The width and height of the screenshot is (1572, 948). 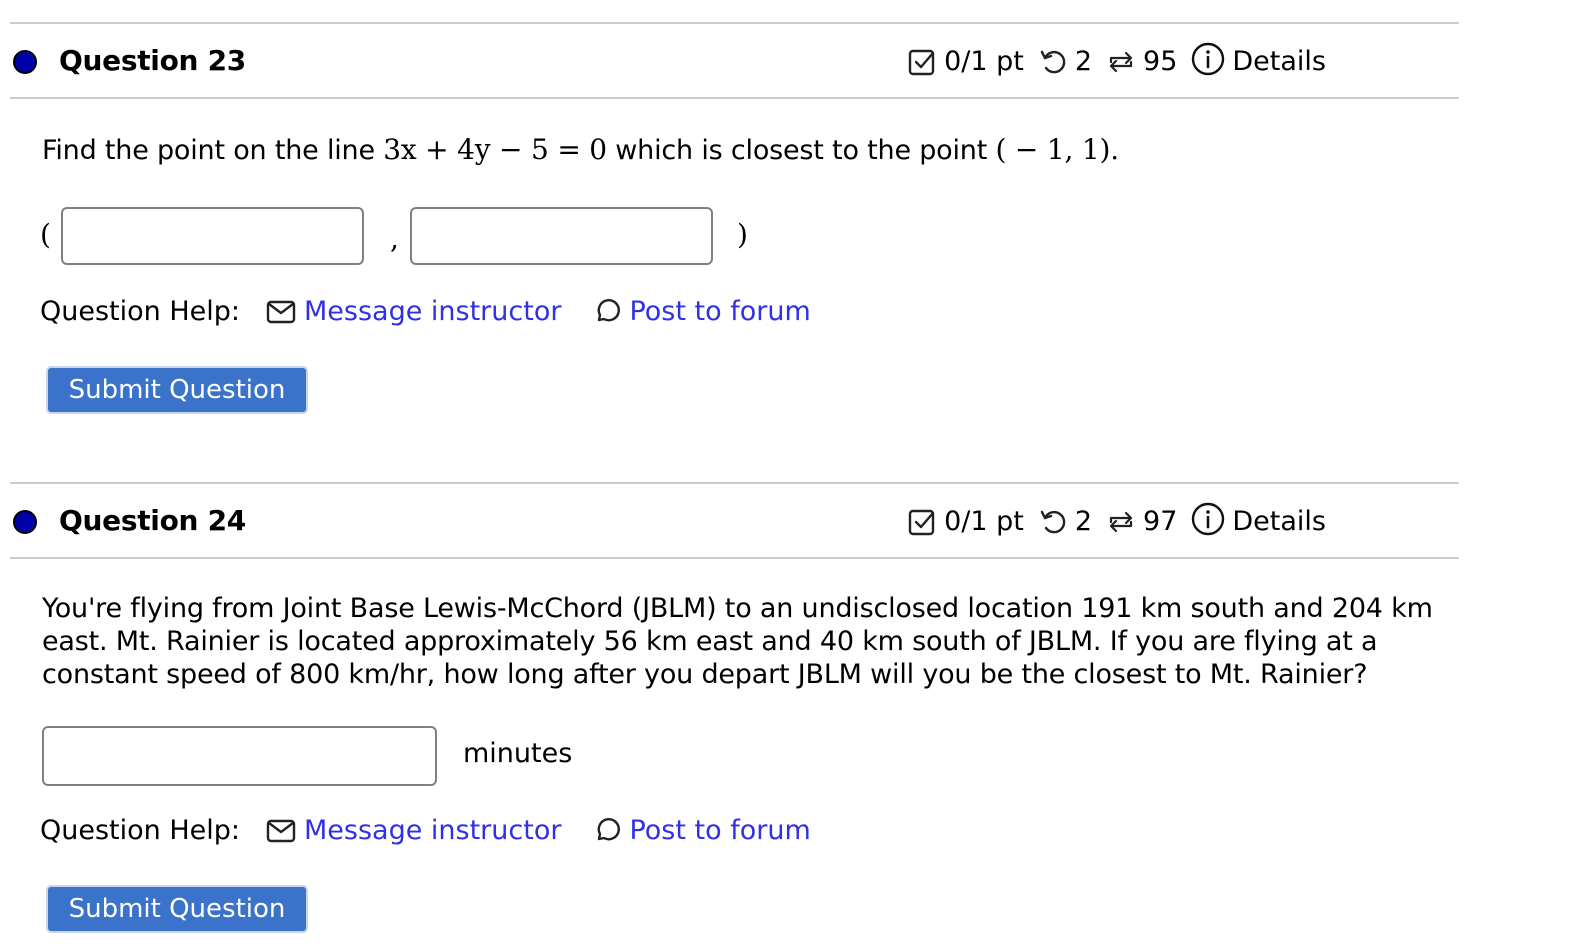 I want to click on prompt-text: Find the point on the line, so click(x=213, y=150).